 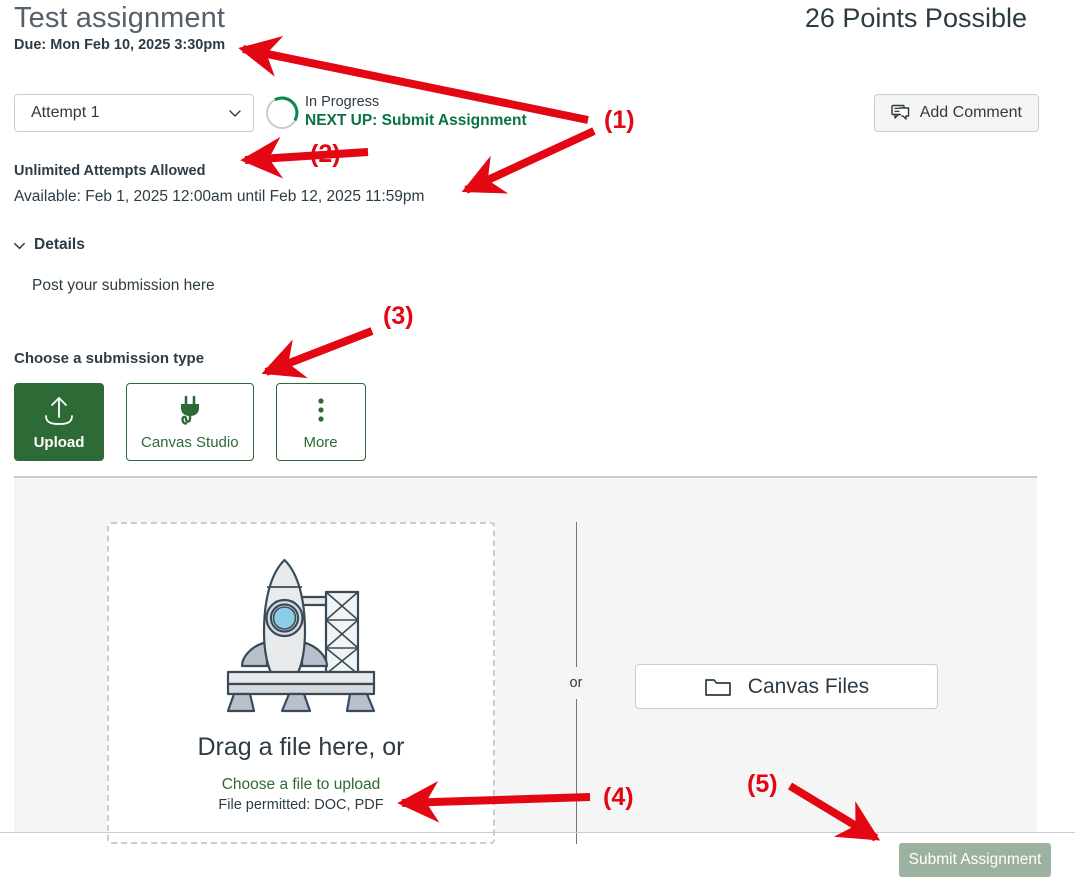 I want to click on annotation-arrow-1b, so click(x=528, y=160).